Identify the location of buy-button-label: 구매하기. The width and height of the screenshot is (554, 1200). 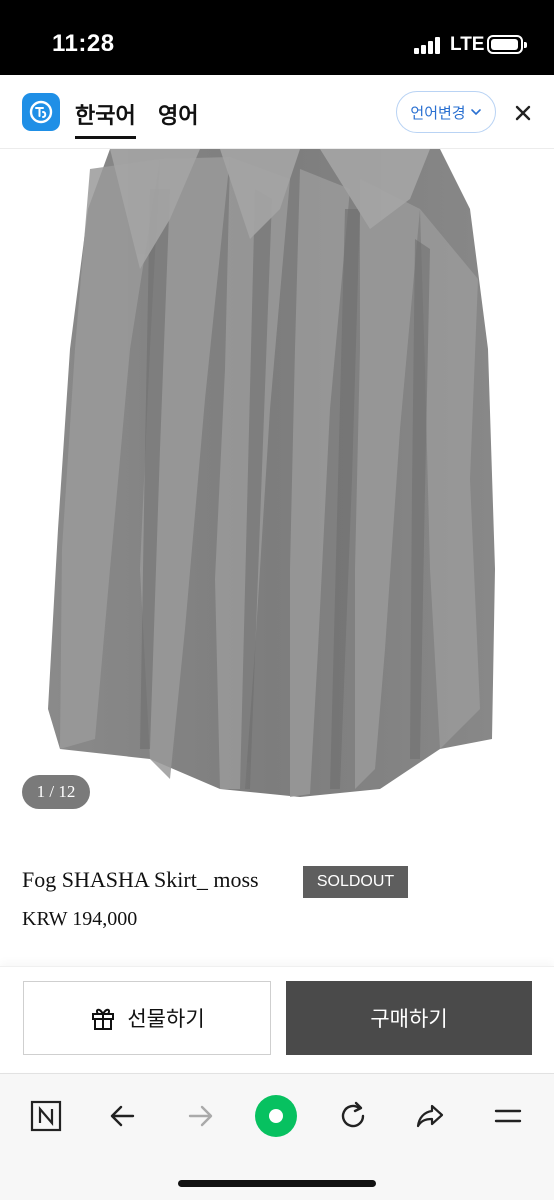
(409, 1019).